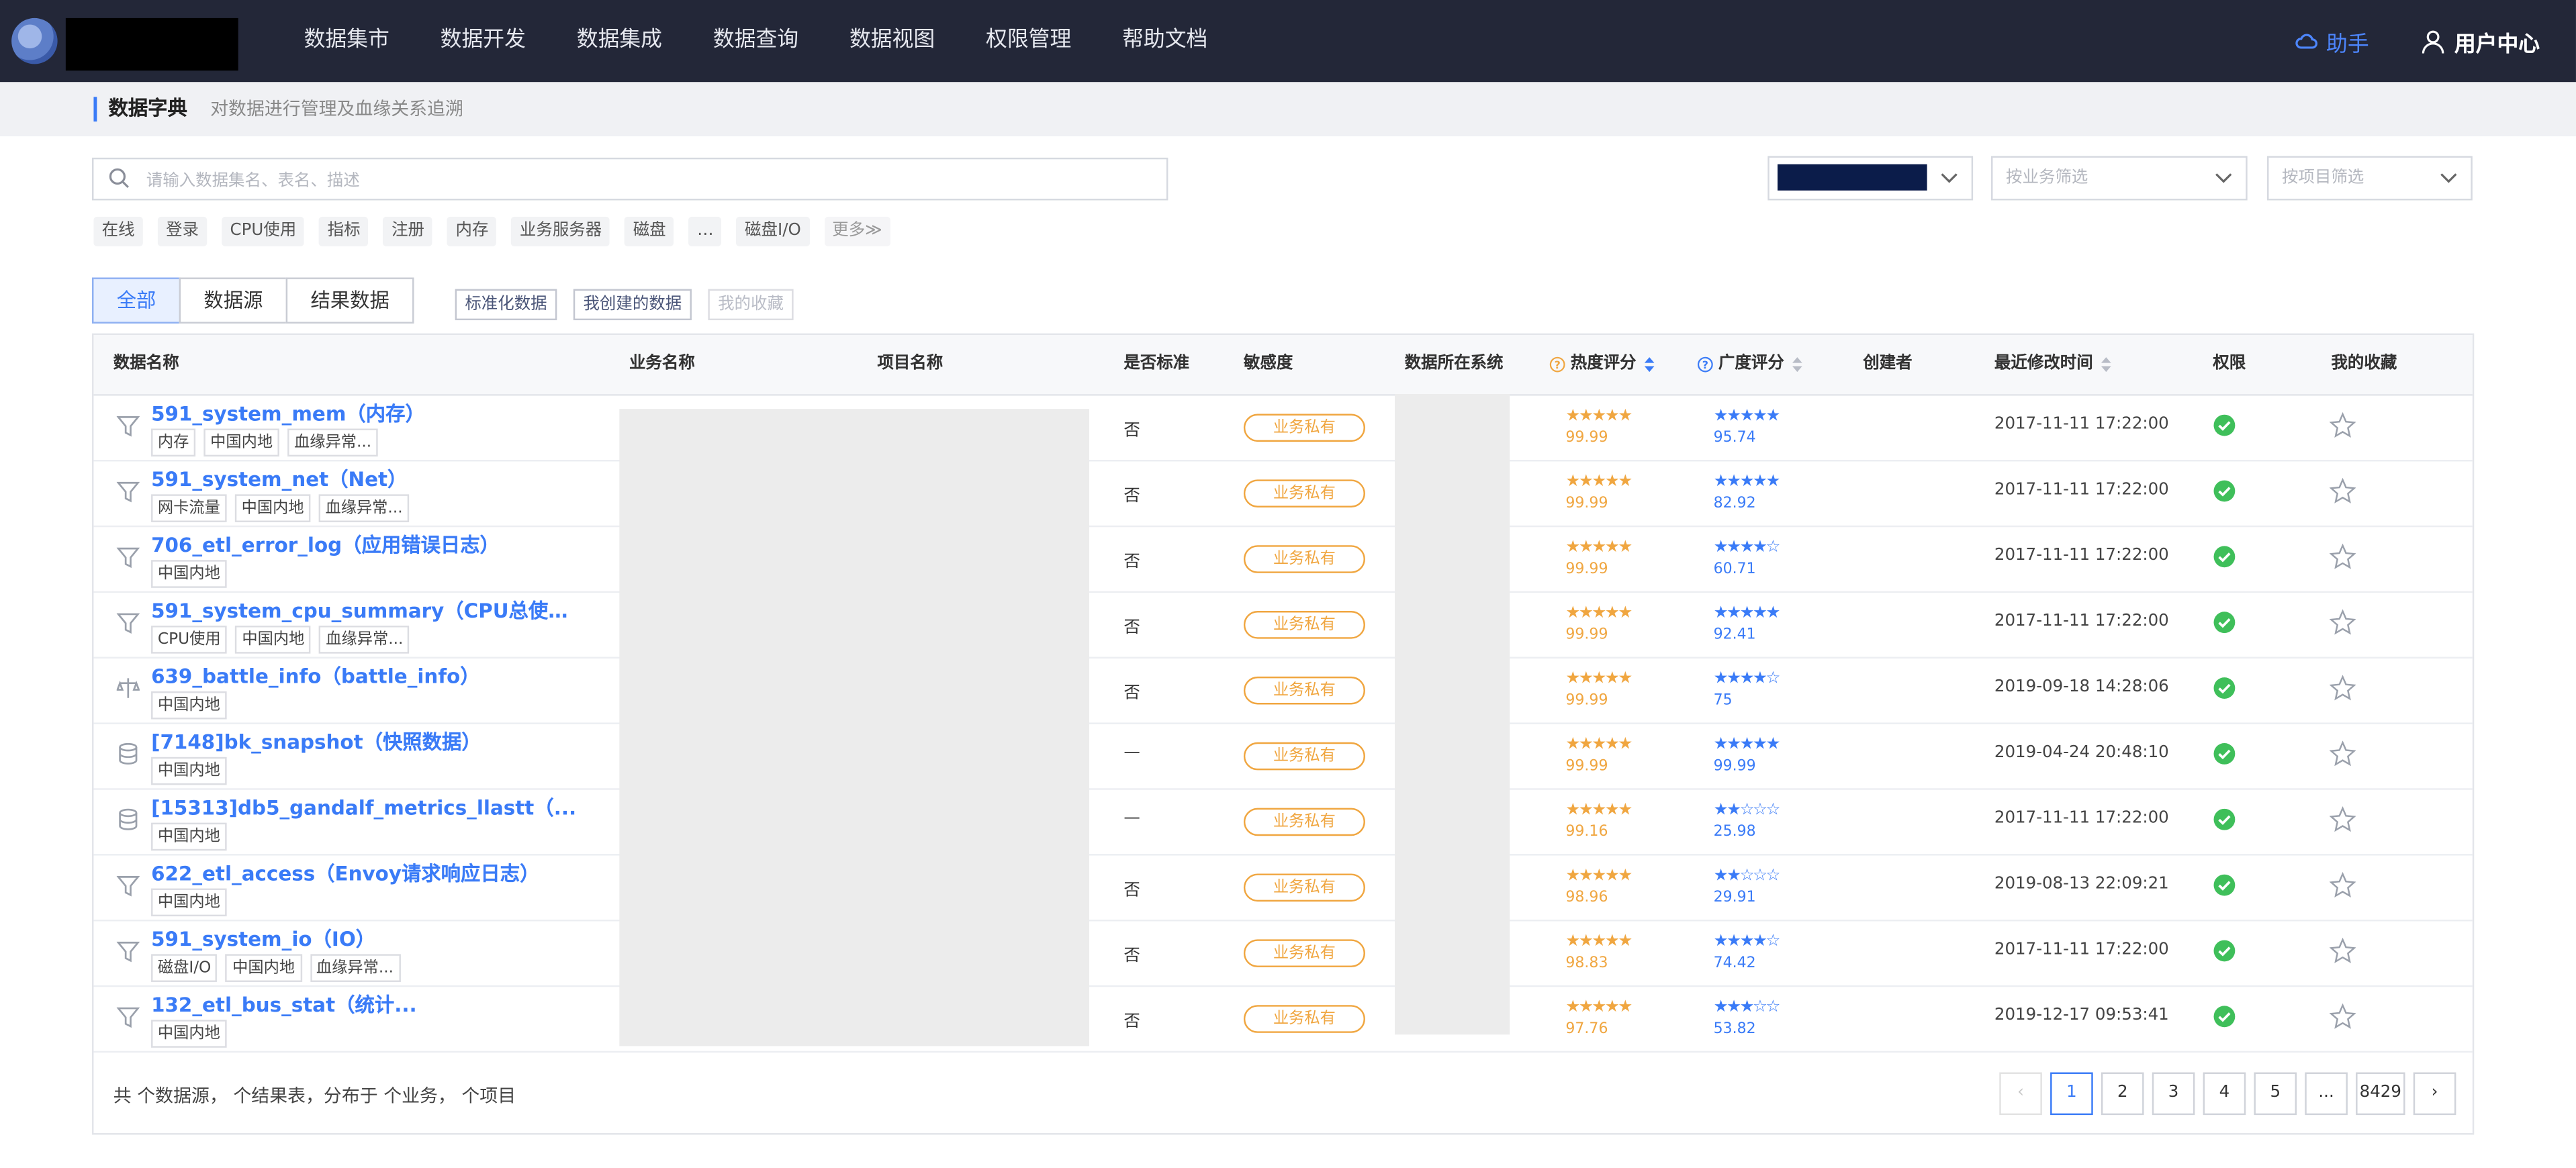 The width and height of the screenshot is (2576, 1168). Describe the element at coordinates (632, 305) in the screenshot. I see `filter-my-created: 我创建的数据` at that location.